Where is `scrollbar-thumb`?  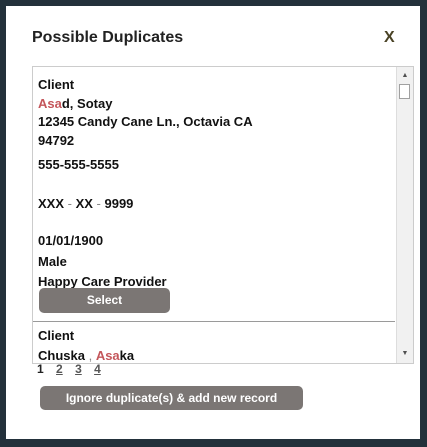 scrollbar-thumb is located at coordinates (404, 91).